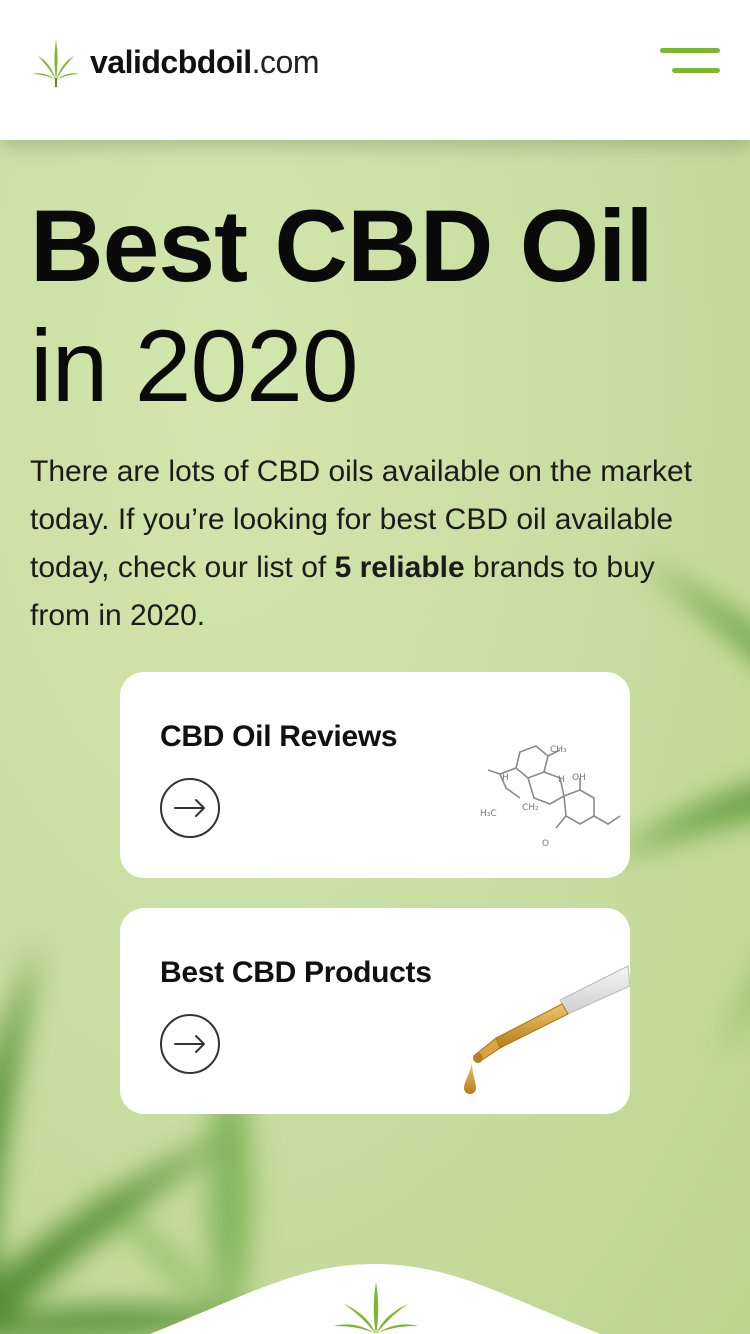 Image resolution: width=750 pixels, height=1334 pixels. Describe the element at coordinates (530, 808) in the screenshot. I see `molecule-label: CH₂` at that location.